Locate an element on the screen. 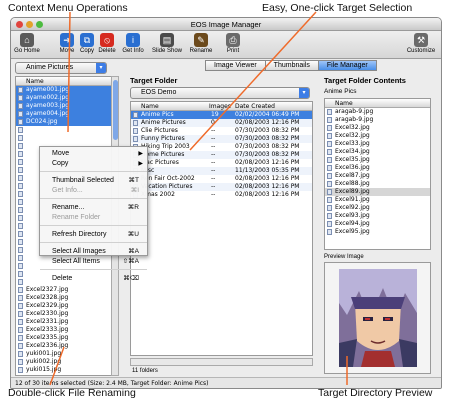 The height and width of the screenshot is (400, 460). content-file-row: Excel36.jpg is located at coordinates (377, 168).